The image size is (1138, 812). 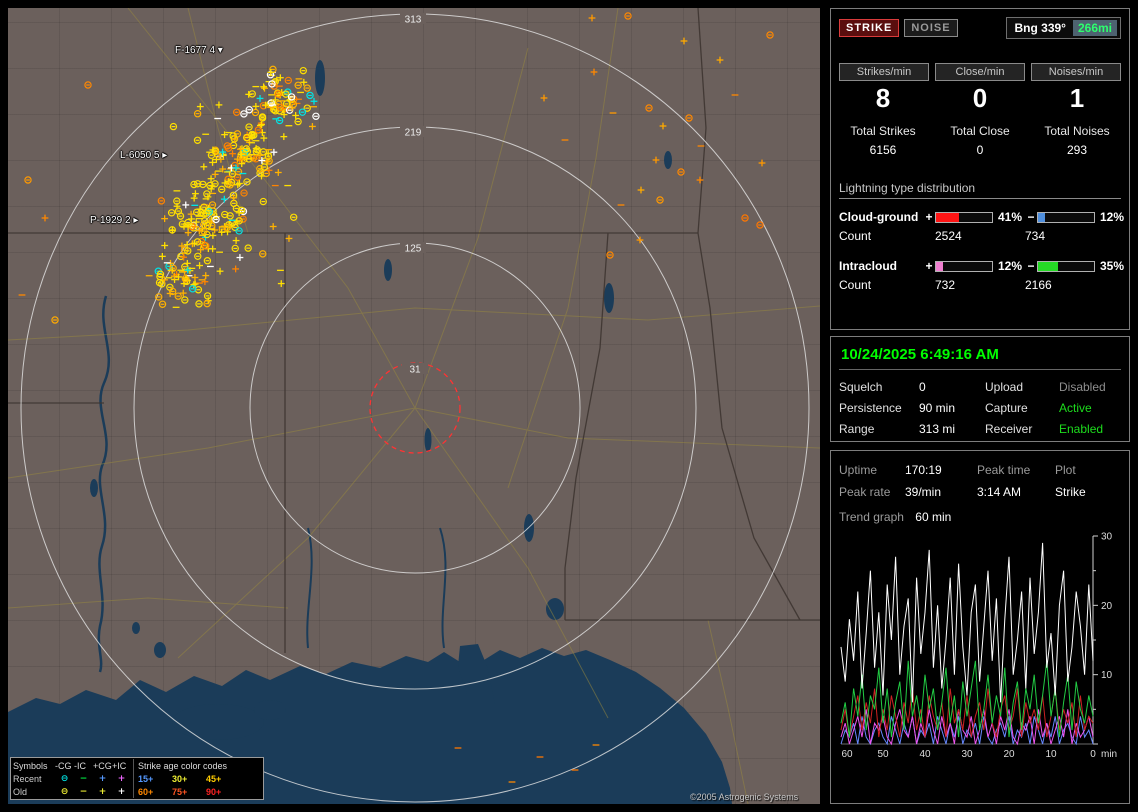 I want to click on age-15: 15+, so click(x=146, y=778).